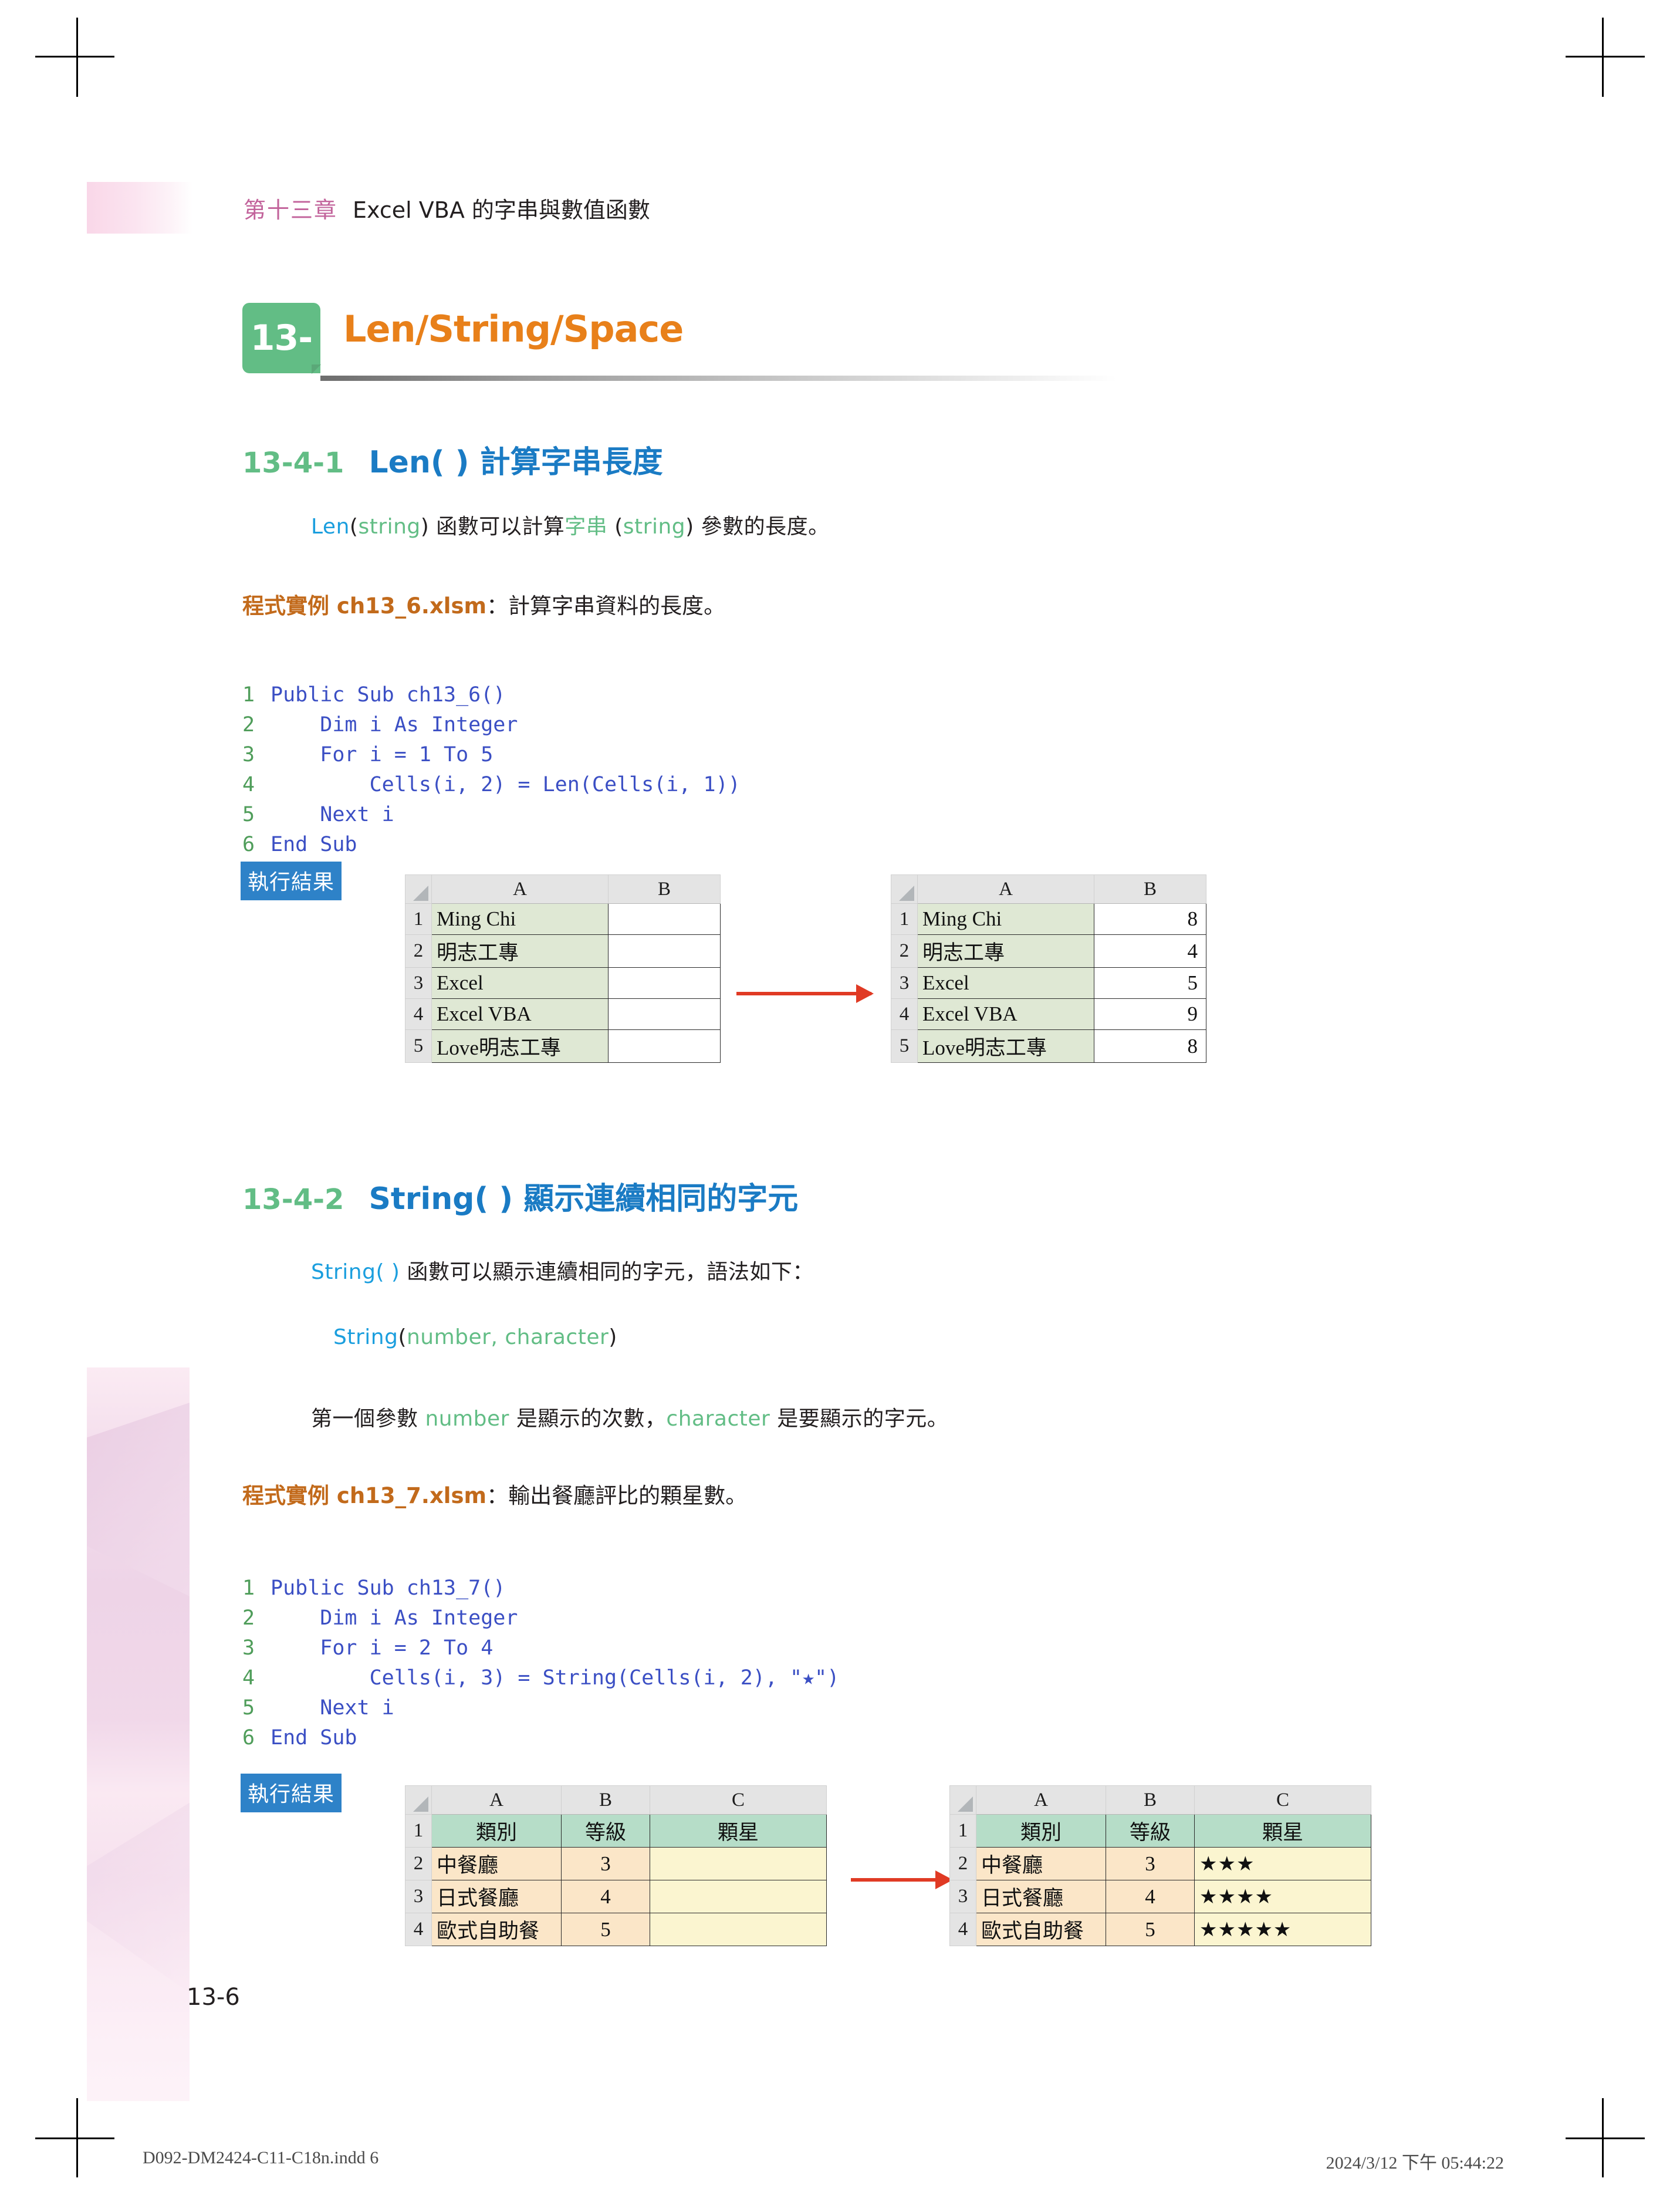  What do you see at coordinates (394, 1618) in the screenshot?
I see `code-line-text: Dim i As Integer` at bounding box center [394, 1618].